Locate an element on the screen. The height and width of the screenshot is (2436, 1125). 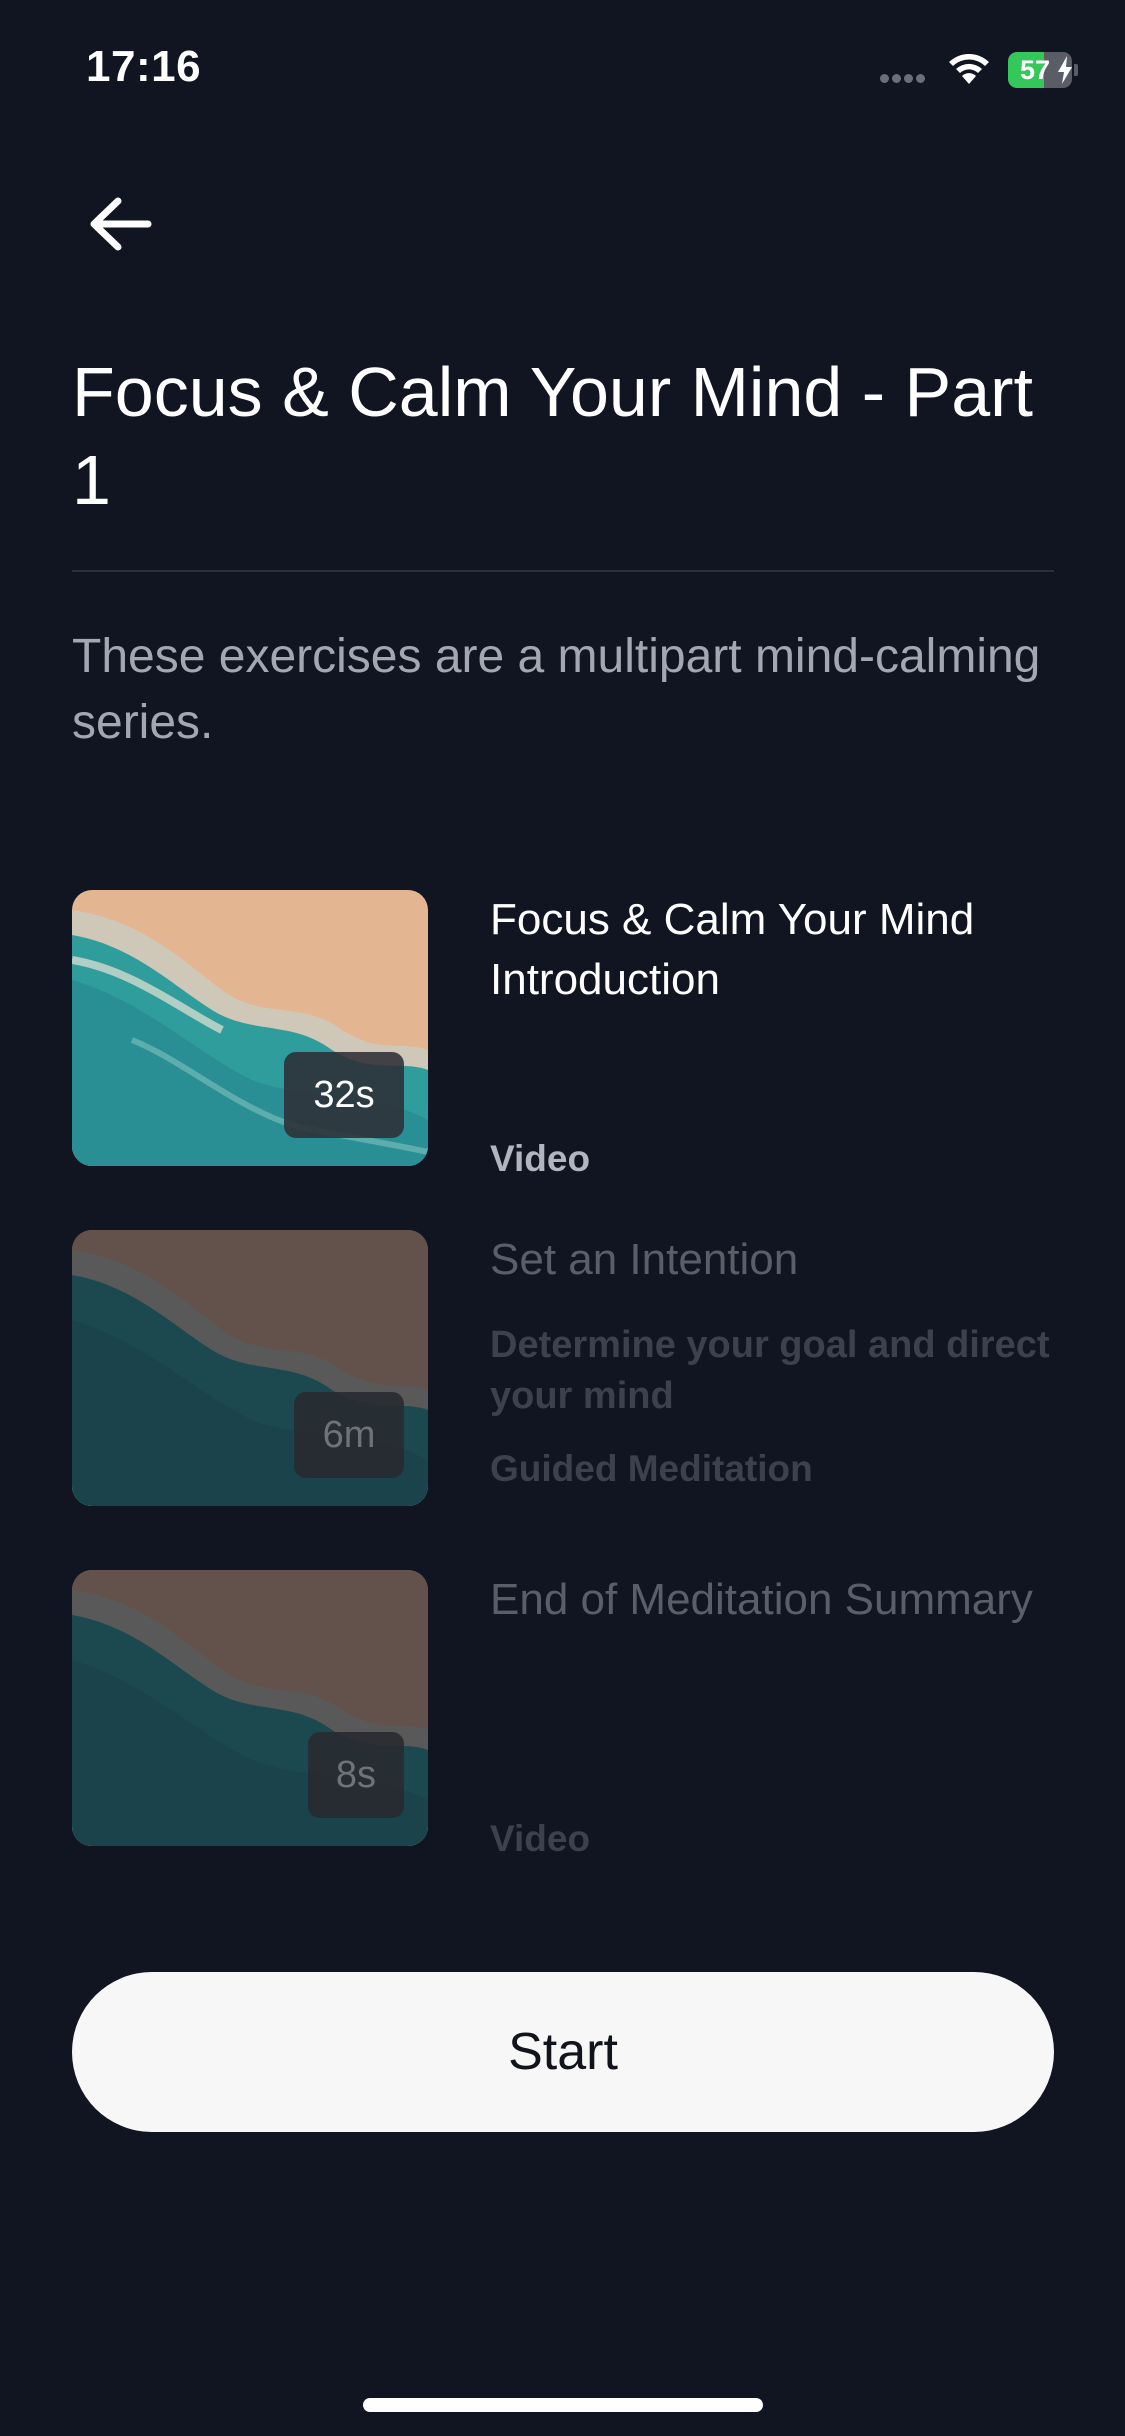
session-title: End of Meditation Summary is located at coordinates (761, 1599).